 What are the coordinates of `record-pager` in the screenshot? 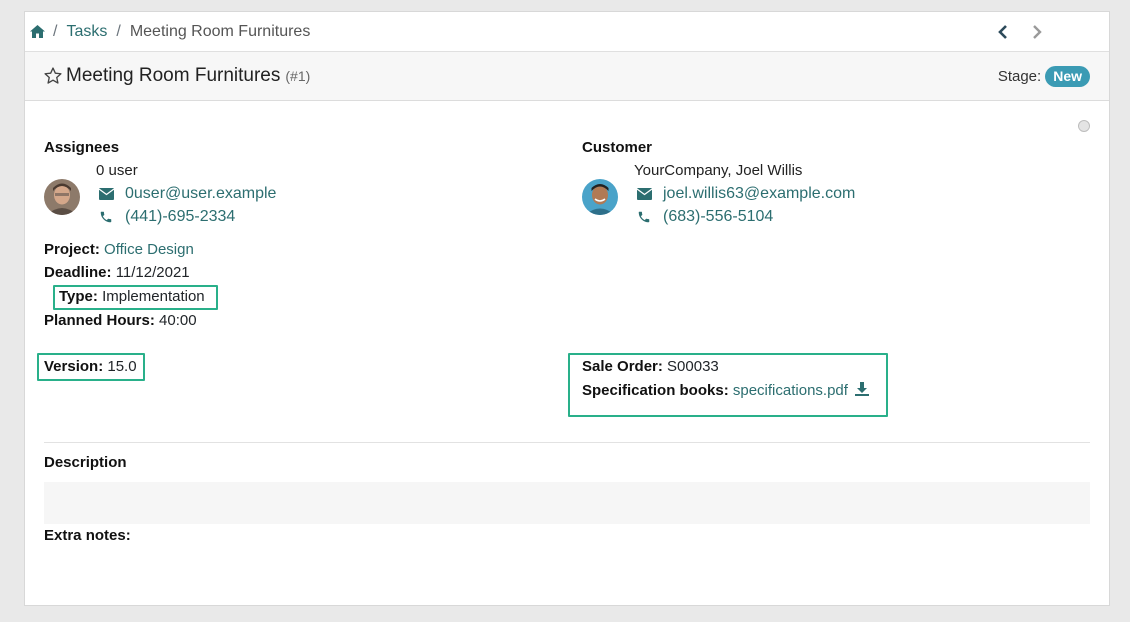 It's located at (1020, 32).